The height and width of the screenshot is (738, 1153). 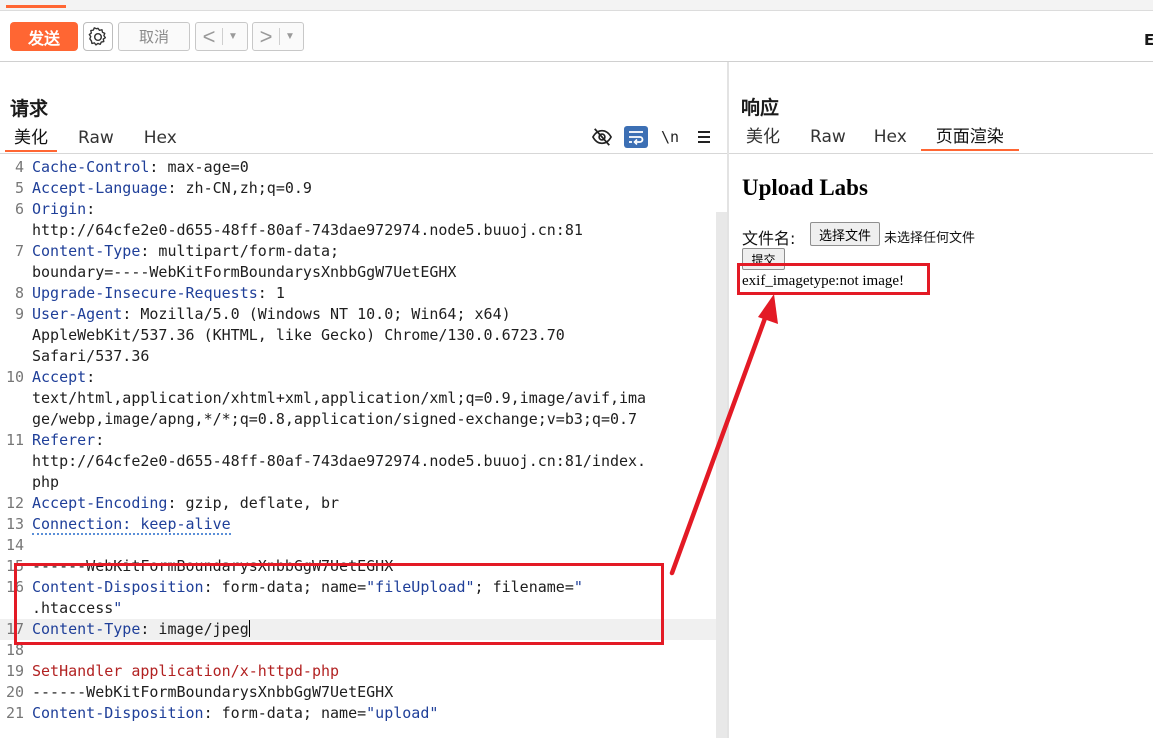 What do you see at coordinates (704, 137) in the screenshot?
I see `menu-icon` at bounding box center [704, 137].